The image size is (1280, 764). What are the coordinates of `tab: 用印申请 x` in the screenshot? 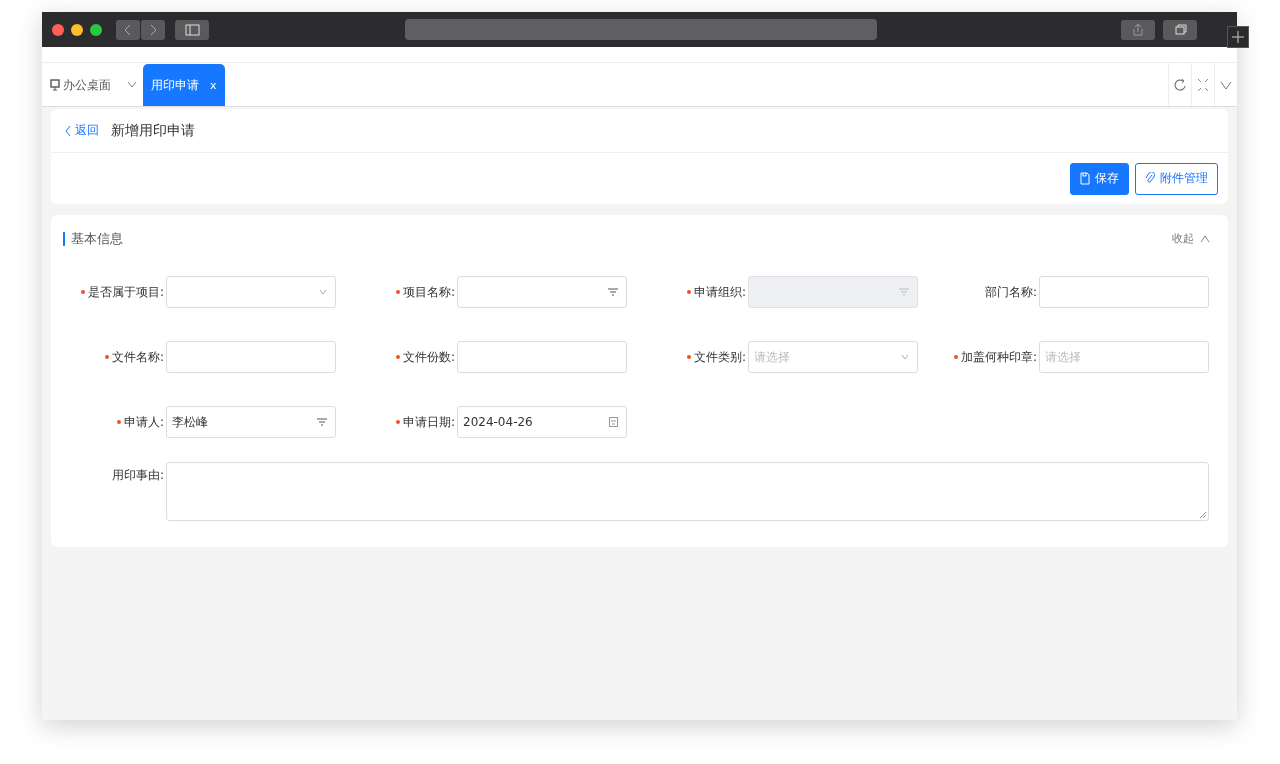 It's located at (184, 85).